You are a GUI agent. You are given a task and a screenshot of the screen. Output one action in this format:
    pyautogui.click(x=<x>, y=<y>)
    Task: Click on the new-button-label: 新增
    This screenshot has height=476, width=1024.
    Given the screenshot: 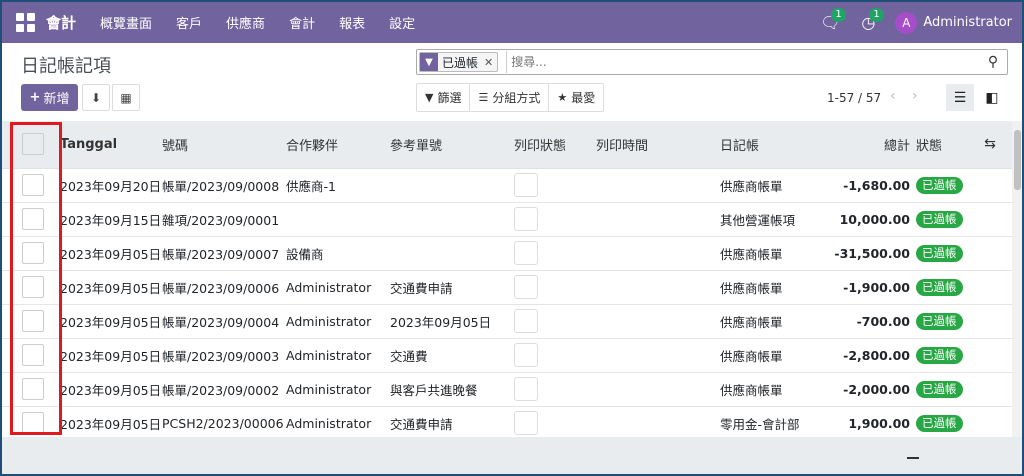 What is the action you would take?
    pyautogui.click(x=56, y=99)
    